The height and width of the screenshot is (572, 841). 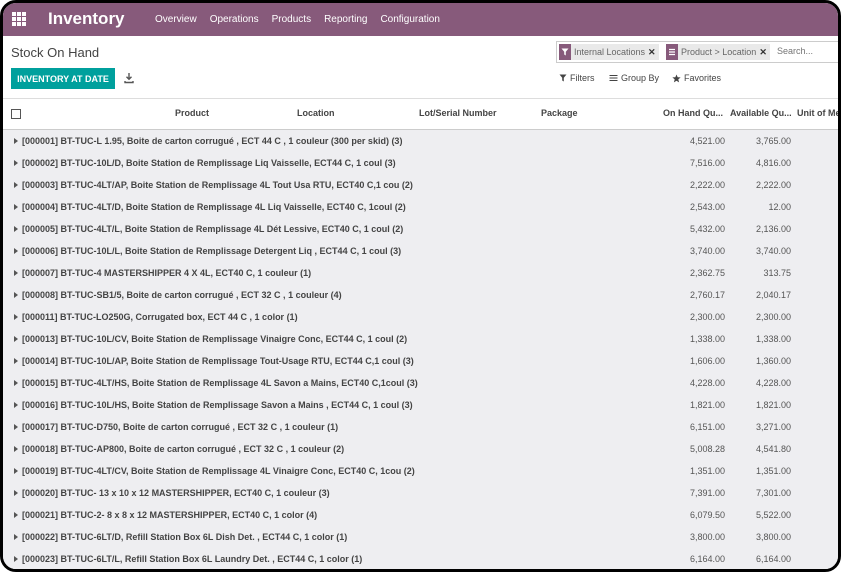 I want to click on filters-dropdown: Filters, so click(x=577, y=78).